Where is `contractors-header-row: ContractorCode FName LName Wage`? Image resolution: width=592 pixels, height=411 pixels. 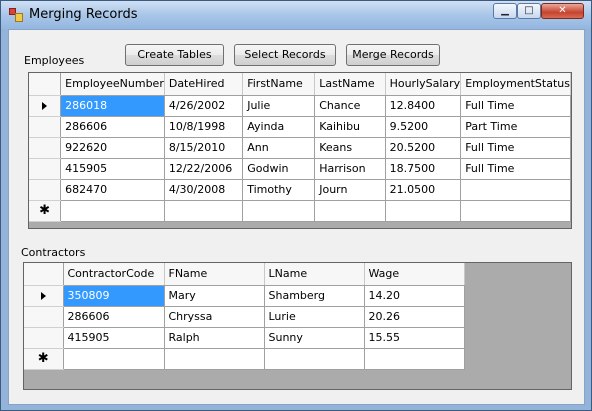
contractors-header-row: ContractorCode FName LName Wage is located at coordinates (244, 274).